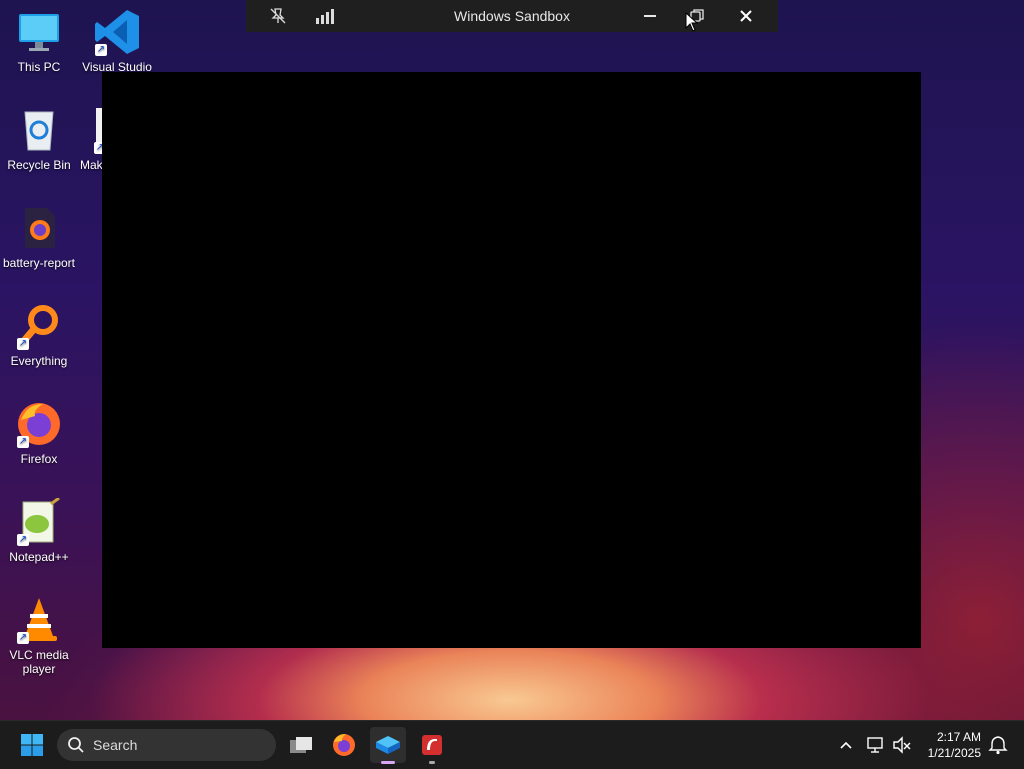 Image resolution: width=1024 pixels, height=769 pixels. What do you see at coordinates (432, 762) in the screenshot?
I see `running-indicator` at bounding box center [432, 762].